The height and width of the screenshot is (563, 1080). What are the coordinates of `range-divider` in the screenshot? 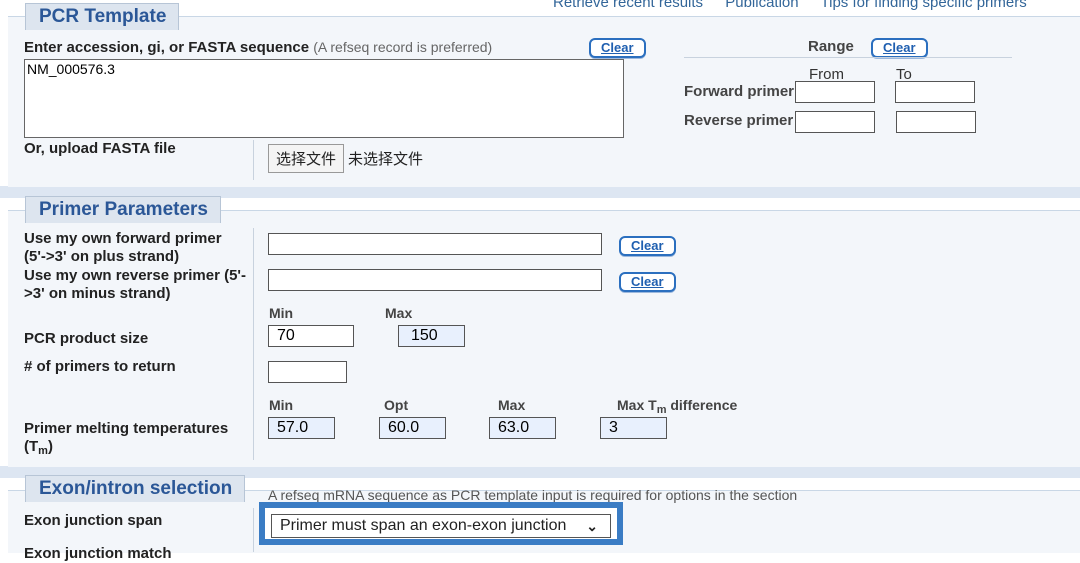 It's located at (848, 57).